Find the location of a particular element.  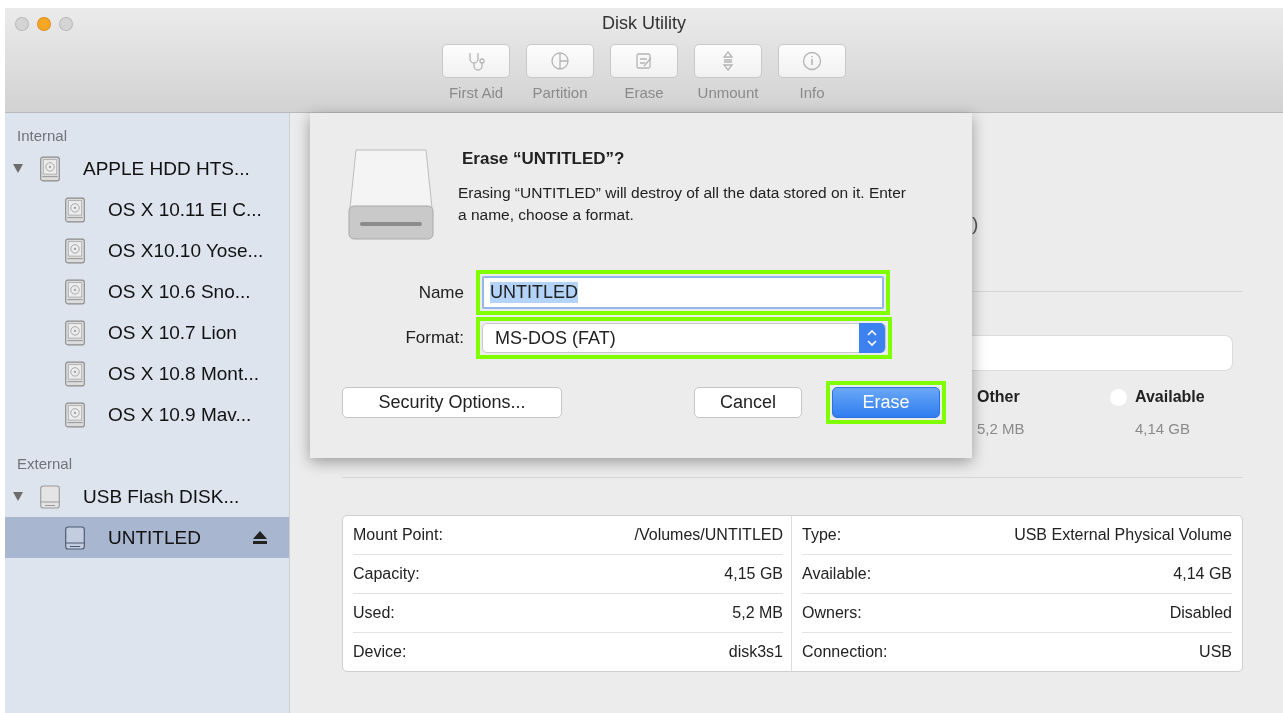

legend-value: 5,2 MB is located at coordinates (1001, 428).